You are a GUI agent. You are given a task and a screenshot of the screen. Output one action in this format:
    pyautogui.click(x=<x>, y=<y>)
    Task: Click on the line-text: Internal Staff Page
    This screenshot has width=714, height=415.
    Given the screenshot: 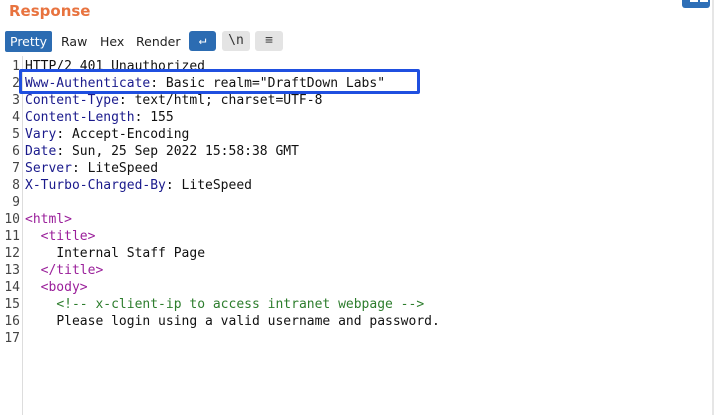 What is the action you would take?
    pyautogui.click(x=131, y=253)
    